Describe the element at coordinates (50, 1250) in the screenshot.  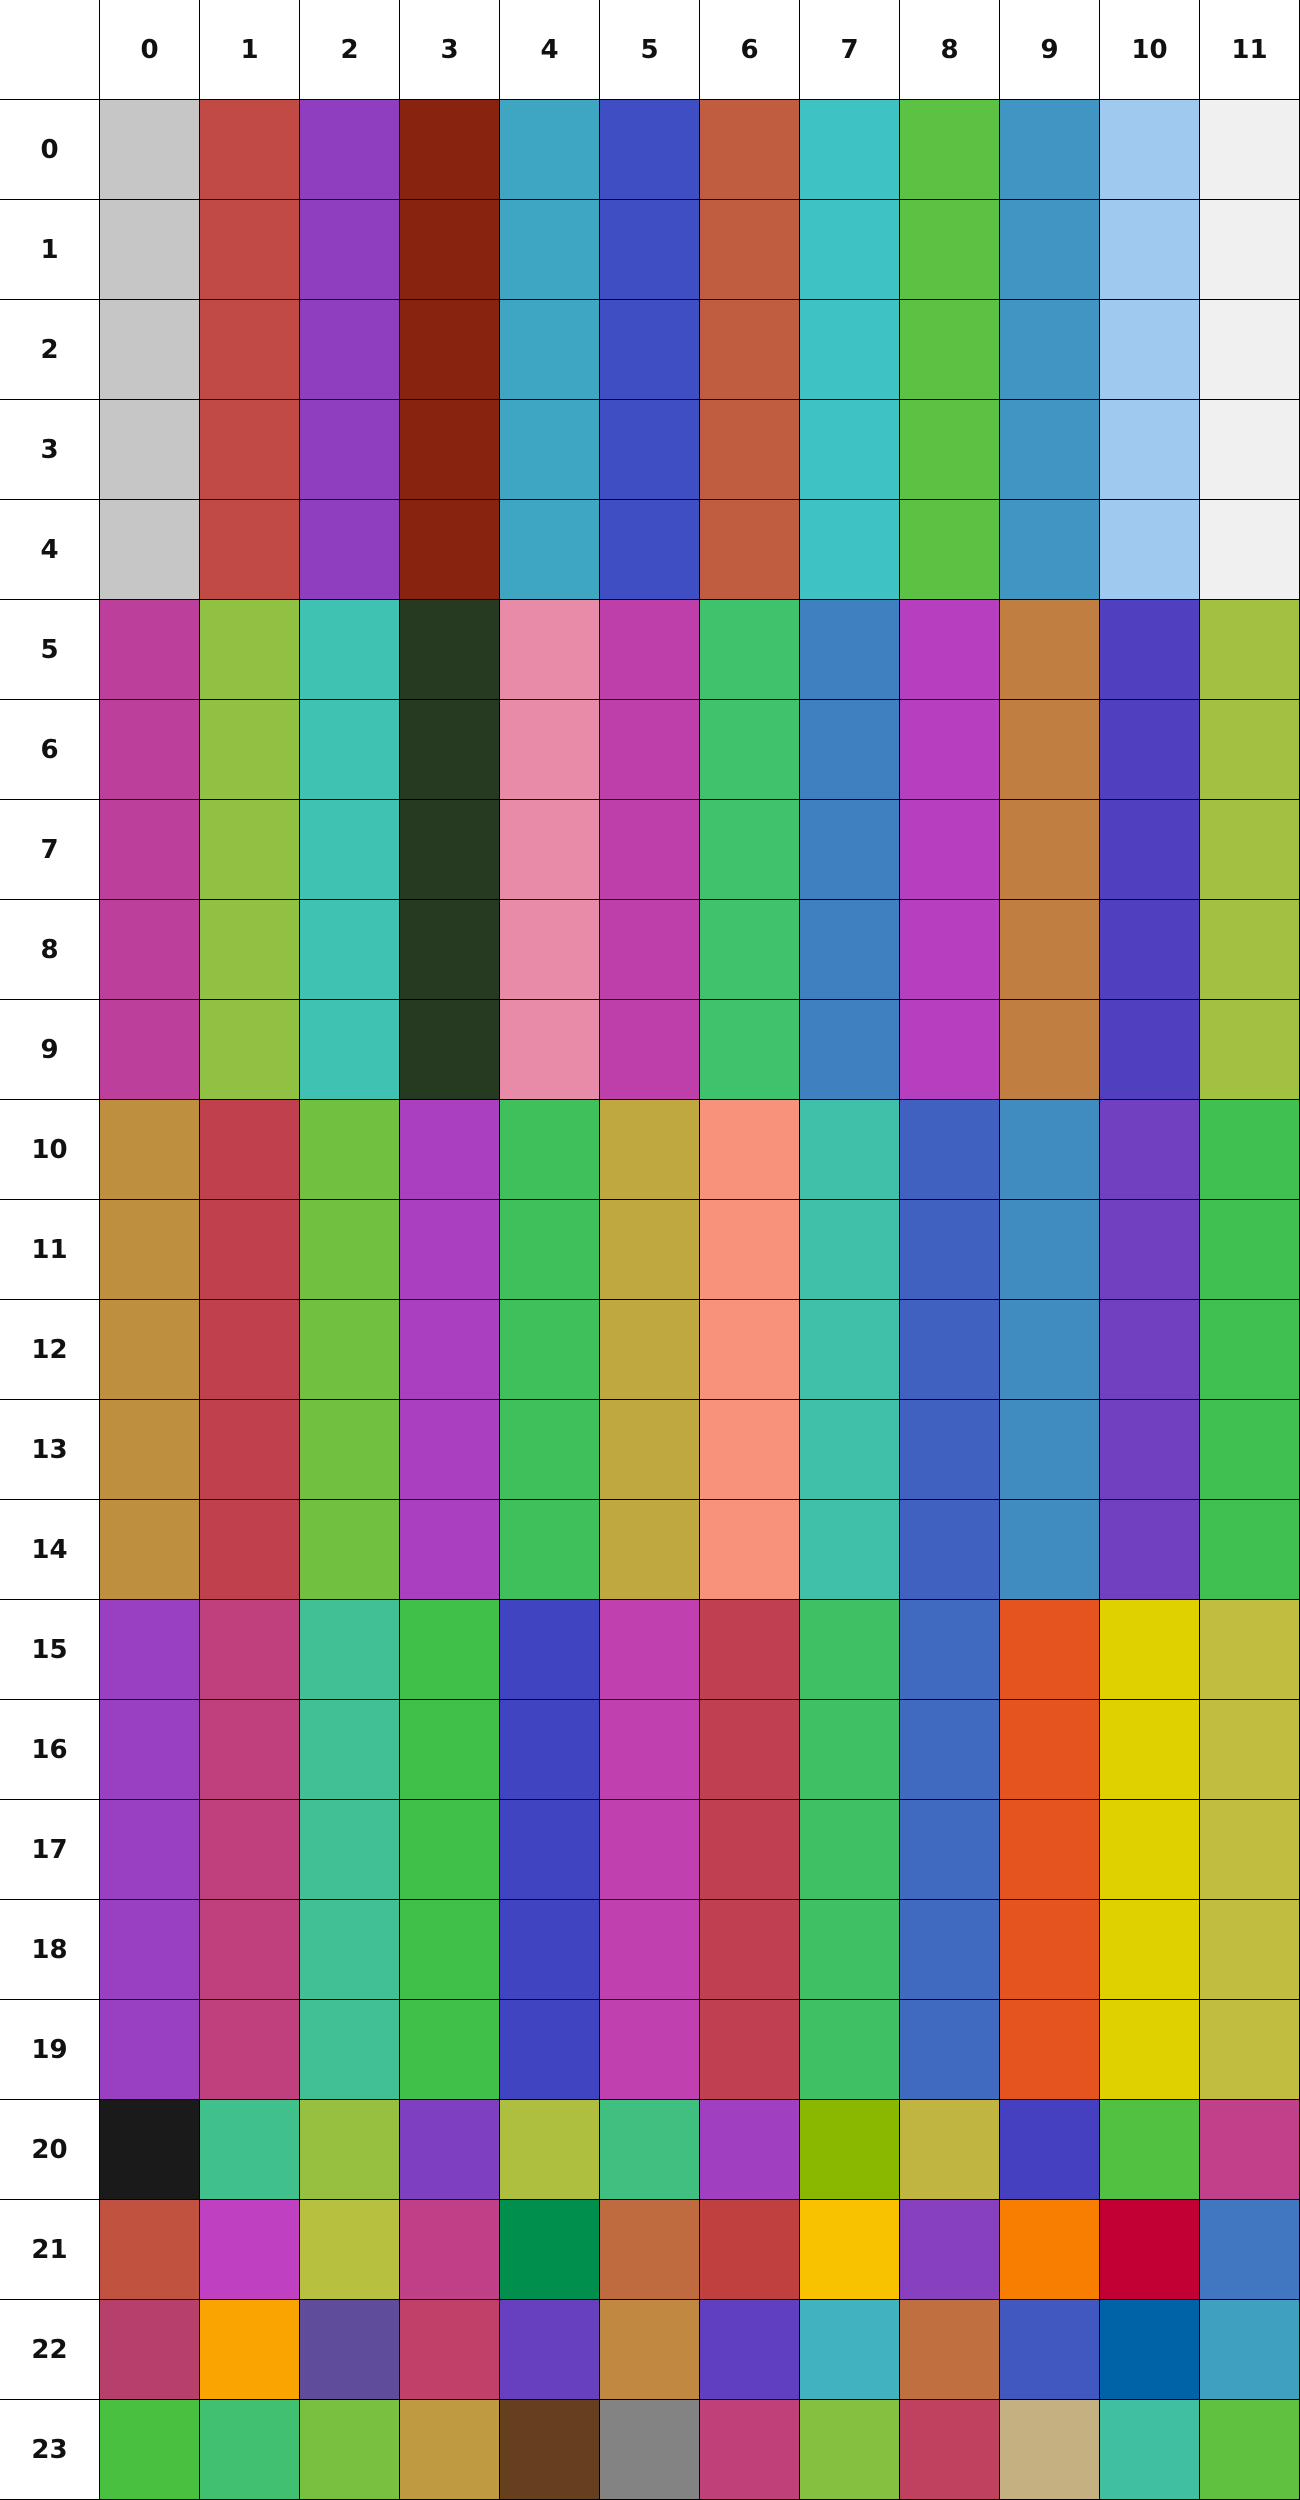
I see `row-header: 11` at that location.